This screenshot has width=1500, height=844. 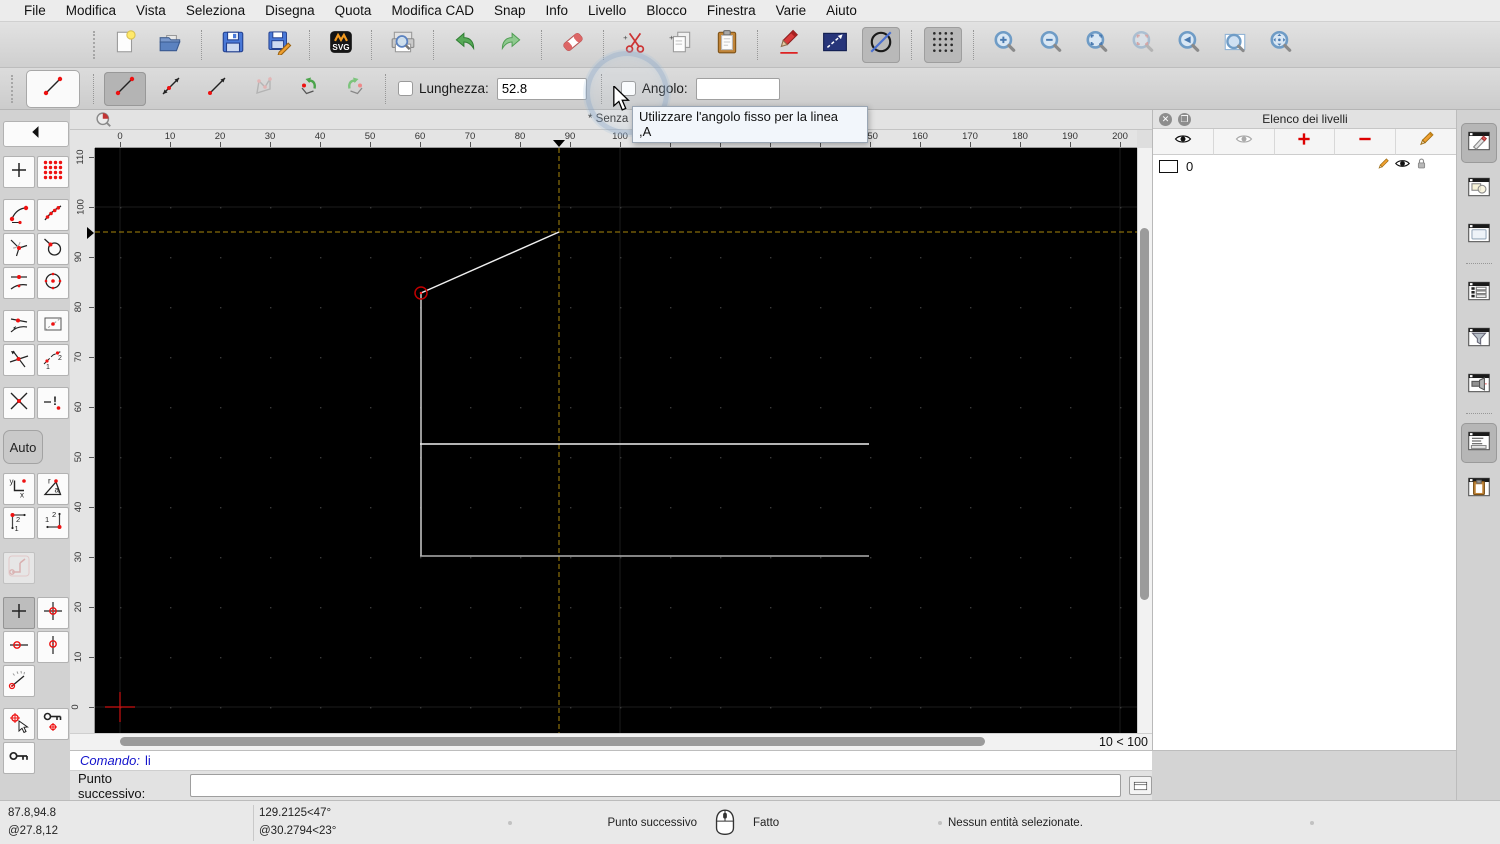 I want to click on command-line-toggle-button, so click(x=1140, y=785).